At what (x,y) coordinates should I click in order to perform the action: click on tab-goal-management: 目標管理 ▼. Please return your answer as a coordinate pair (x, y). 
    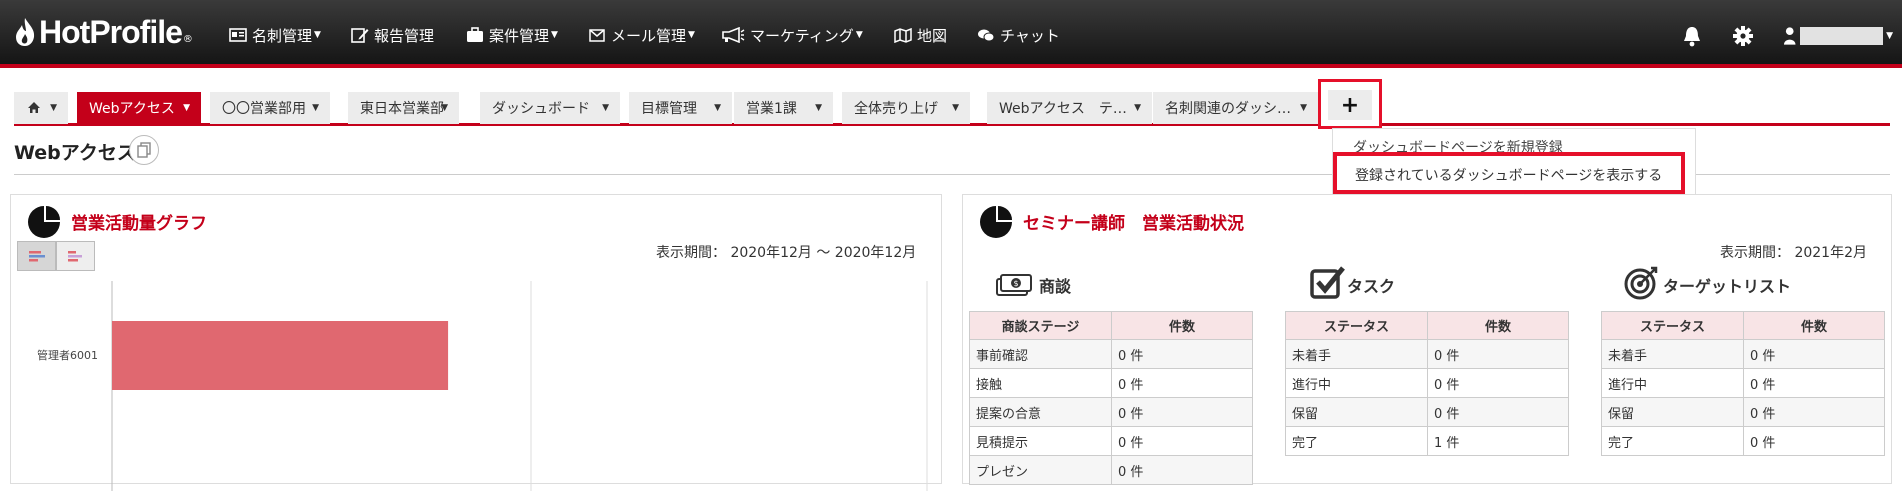
    Looking at the image, I should click on (680, 108).